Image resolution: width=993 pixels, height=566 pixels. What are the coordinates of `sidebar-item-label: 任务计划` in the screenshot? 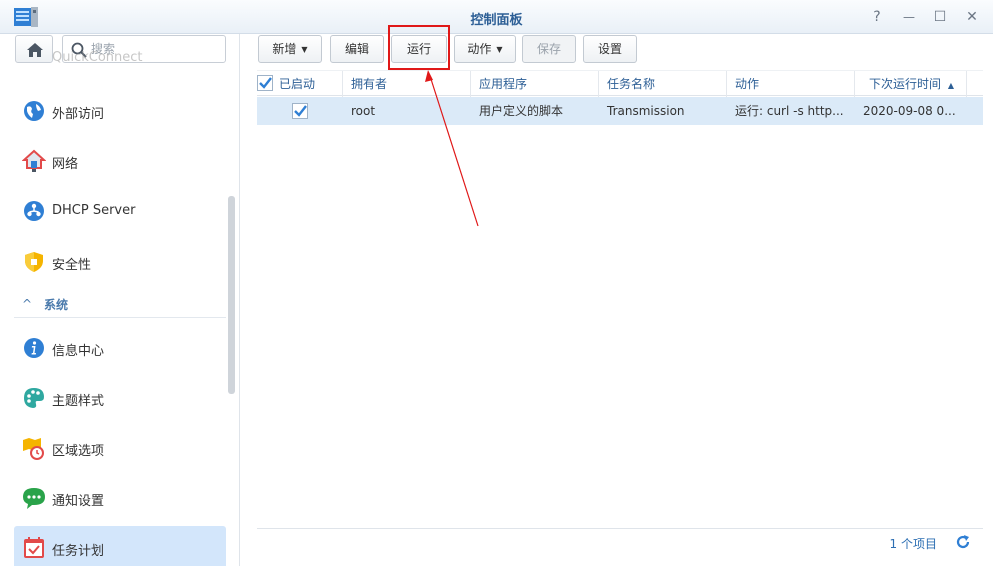 It's located at (78, 551).